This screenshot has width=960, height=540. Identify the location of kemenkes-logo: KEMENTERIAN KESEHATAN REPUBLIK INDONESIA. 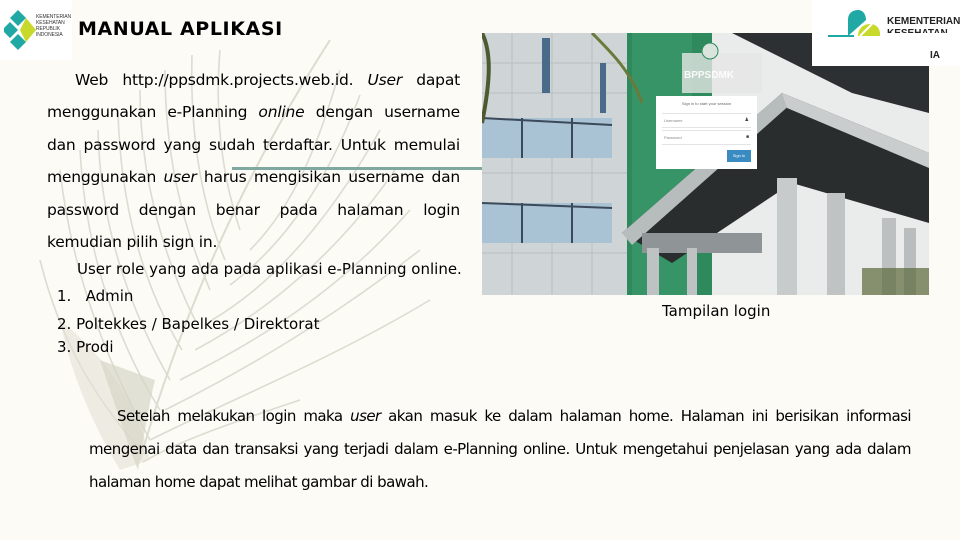
(36, 30).